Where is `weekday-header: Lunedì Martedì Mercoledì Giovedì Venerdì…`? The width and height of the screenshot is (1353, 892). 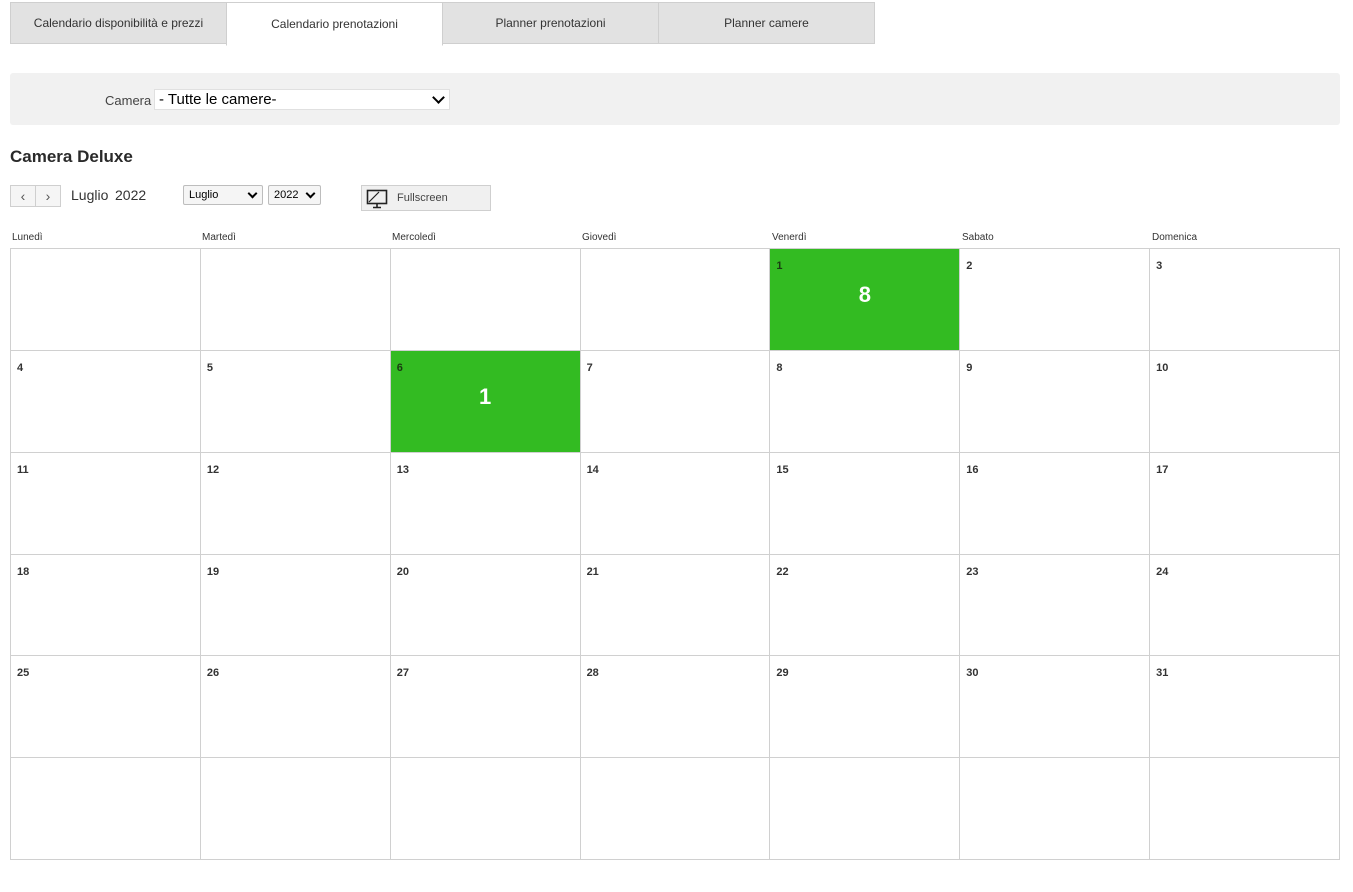
weekday-header: Lunedì Martedì Mercoledì Giovedì Venerdì… is located at coordinates (675, 237).